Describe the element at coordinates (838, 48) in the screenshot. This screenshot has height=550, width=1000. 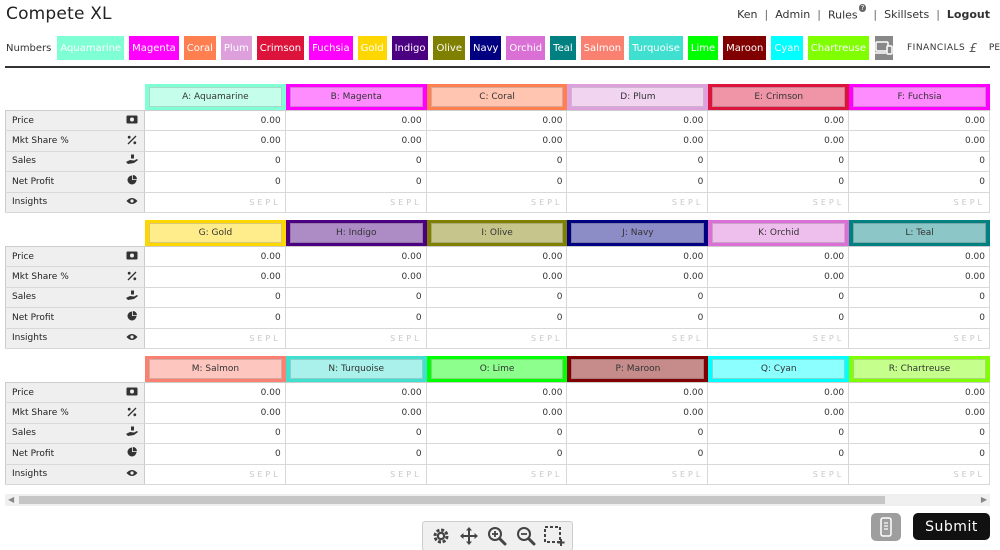
I see `team-chip-chartreuse: Chartreuse` at that location.